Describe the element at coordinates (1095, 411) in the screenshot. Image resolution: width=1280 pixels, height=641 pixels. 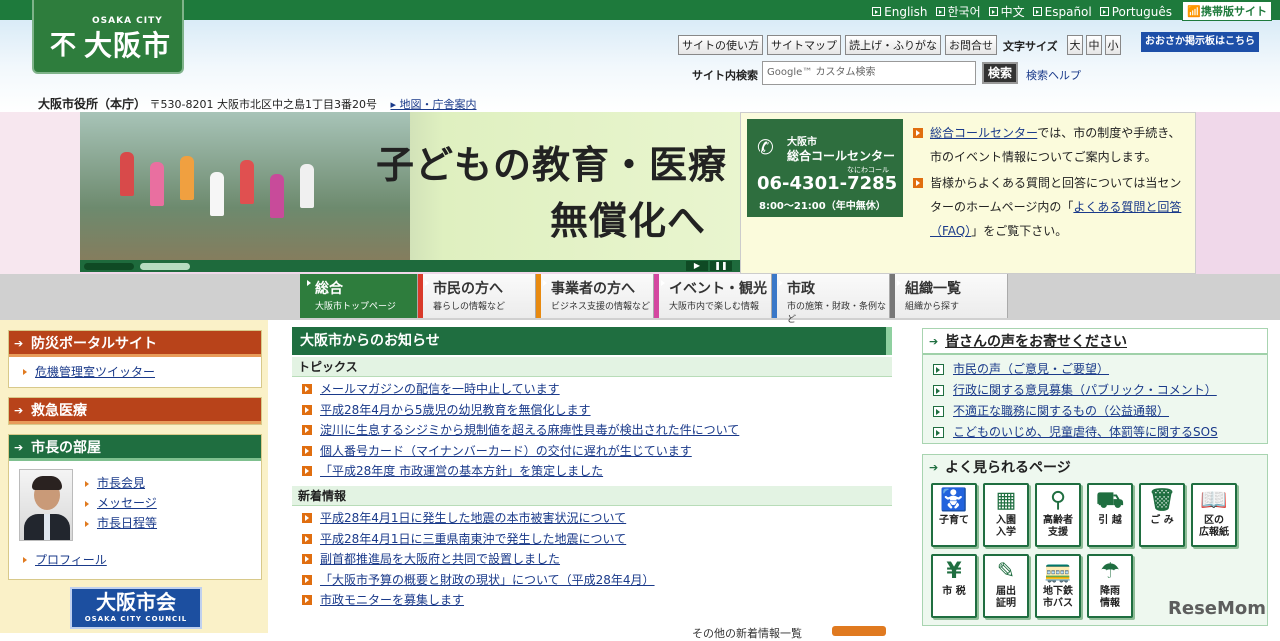
I see `voice-link: 不適正な職務に関するもの（公益通報）` at that location.